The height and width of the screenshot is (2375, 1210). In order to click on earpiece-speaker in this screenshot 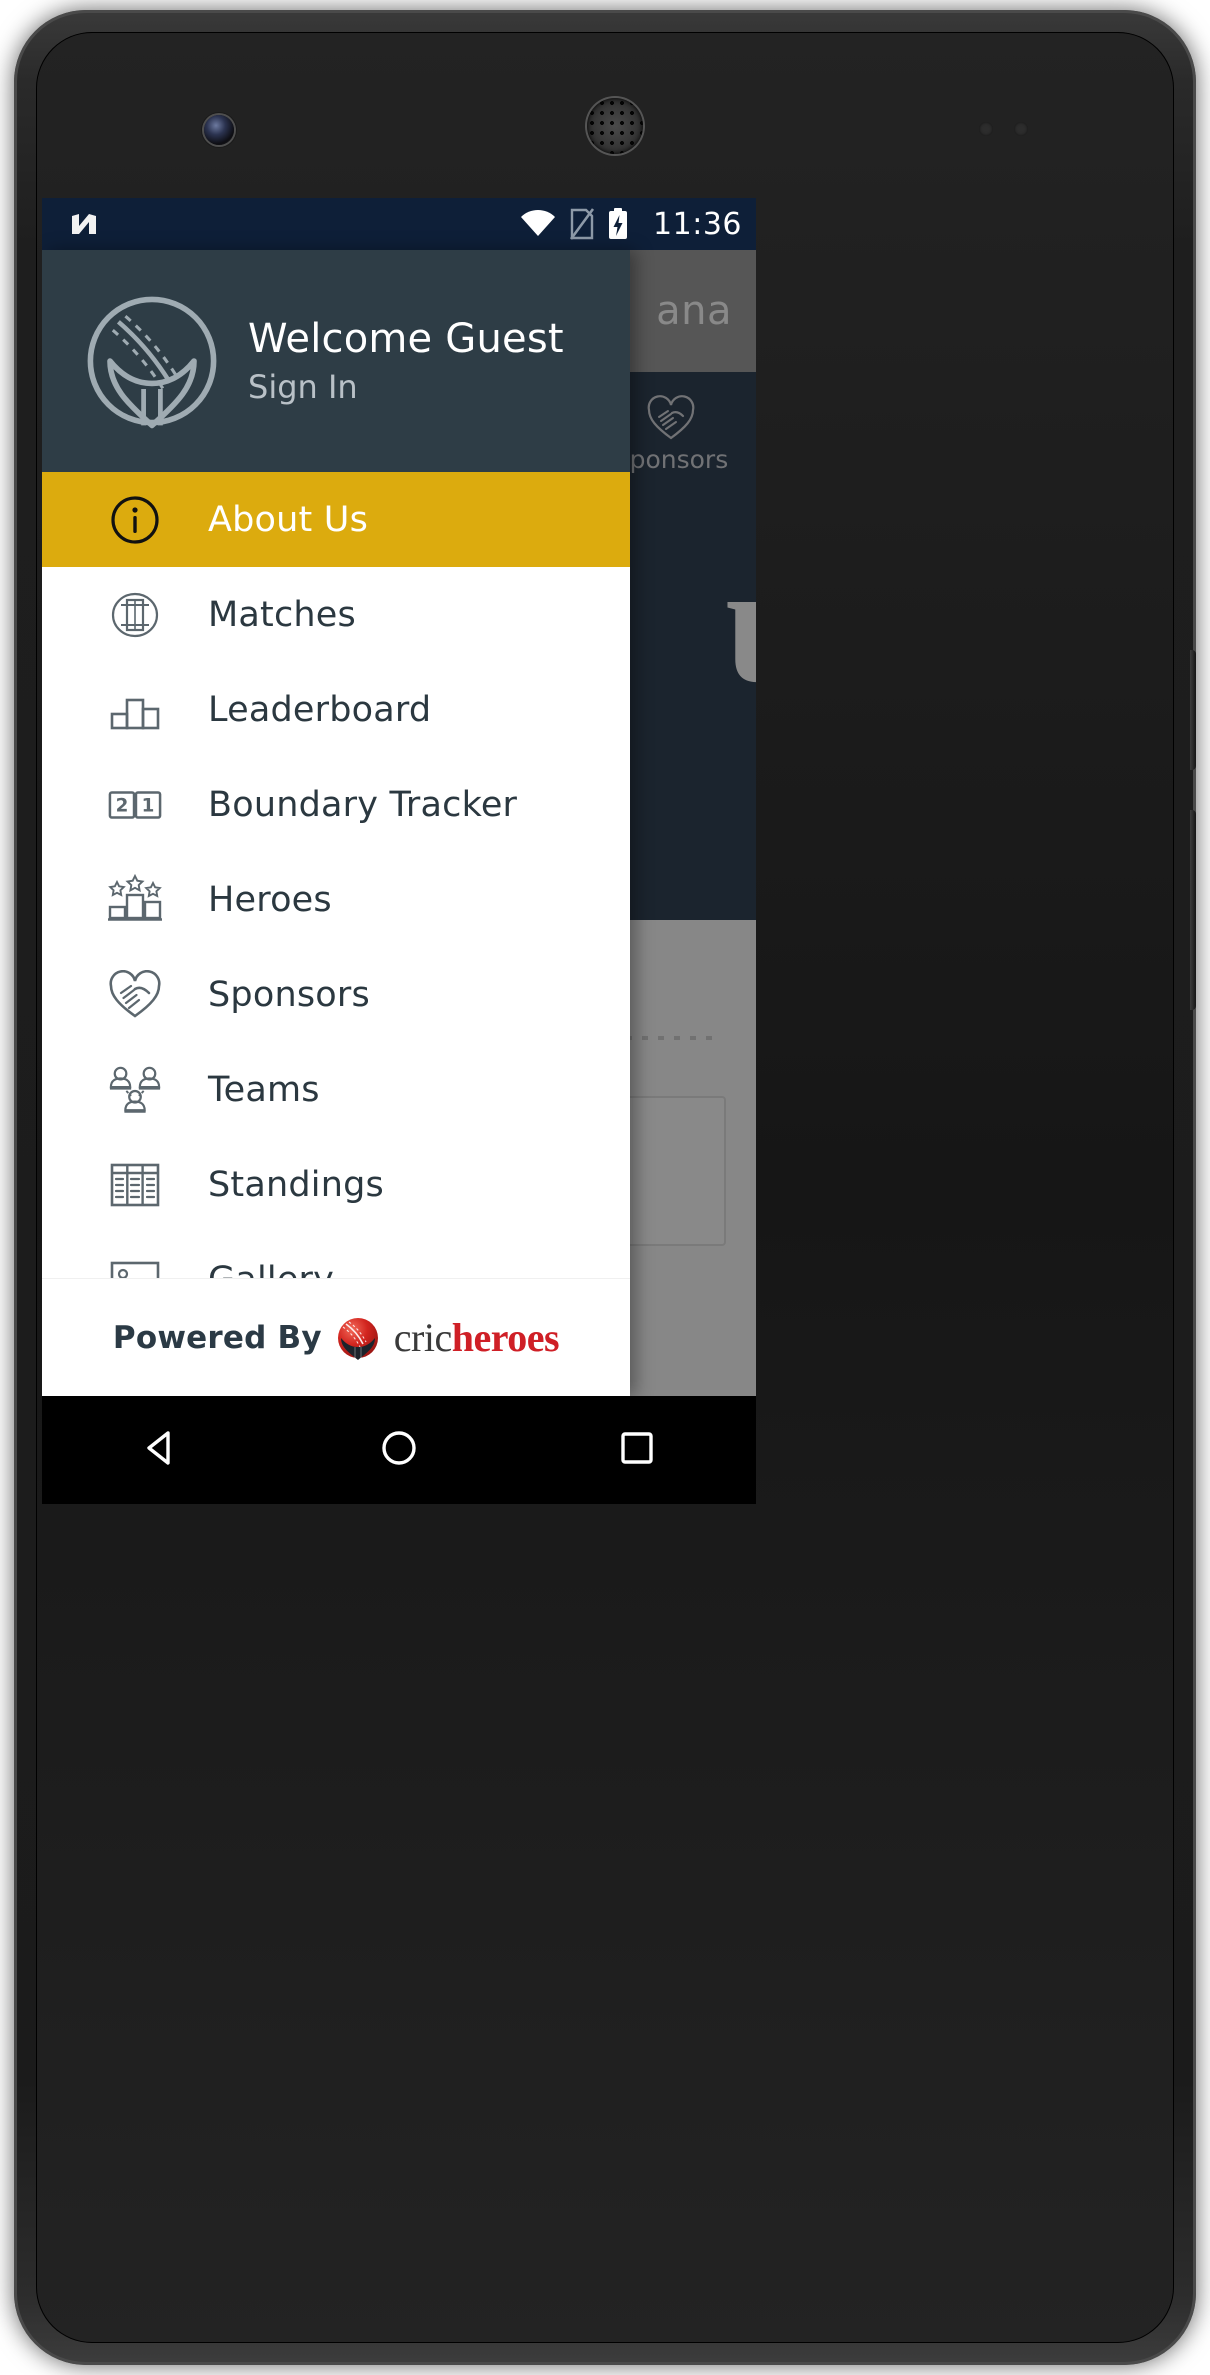, I will do `click(615, 126)`.